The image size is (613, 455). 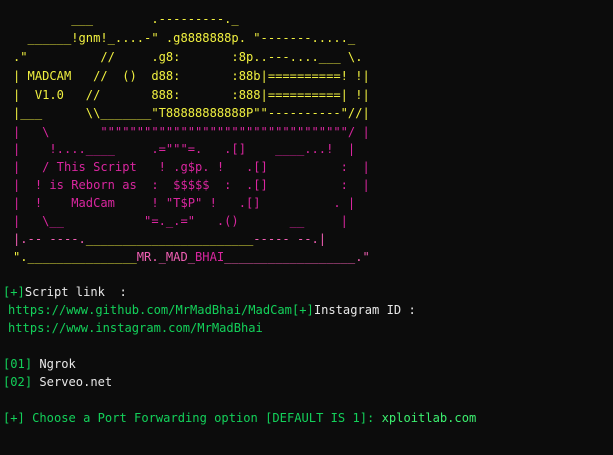 I want to click on banner-segment: ." // .g8: :8p..---....___ \., so click(x=188, y=57).